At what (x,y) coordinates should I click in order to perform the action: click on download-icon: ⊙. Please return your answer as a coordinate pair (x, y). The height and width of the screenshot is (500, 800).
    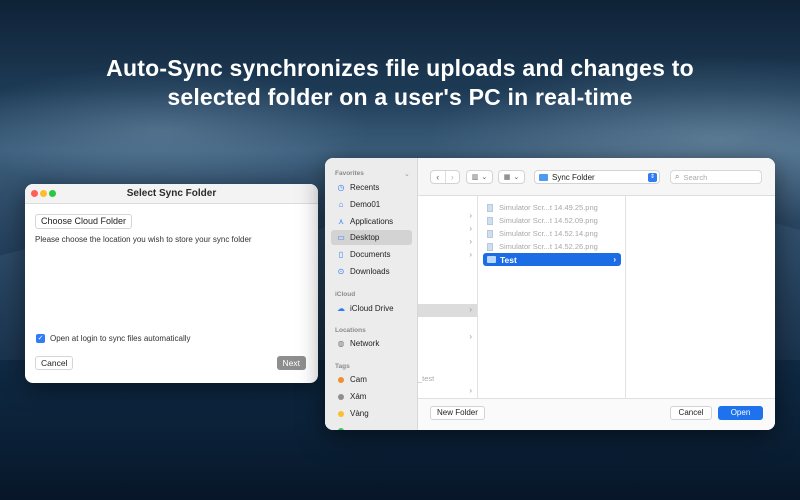
    Looking at the image, I should click on (341, 271).